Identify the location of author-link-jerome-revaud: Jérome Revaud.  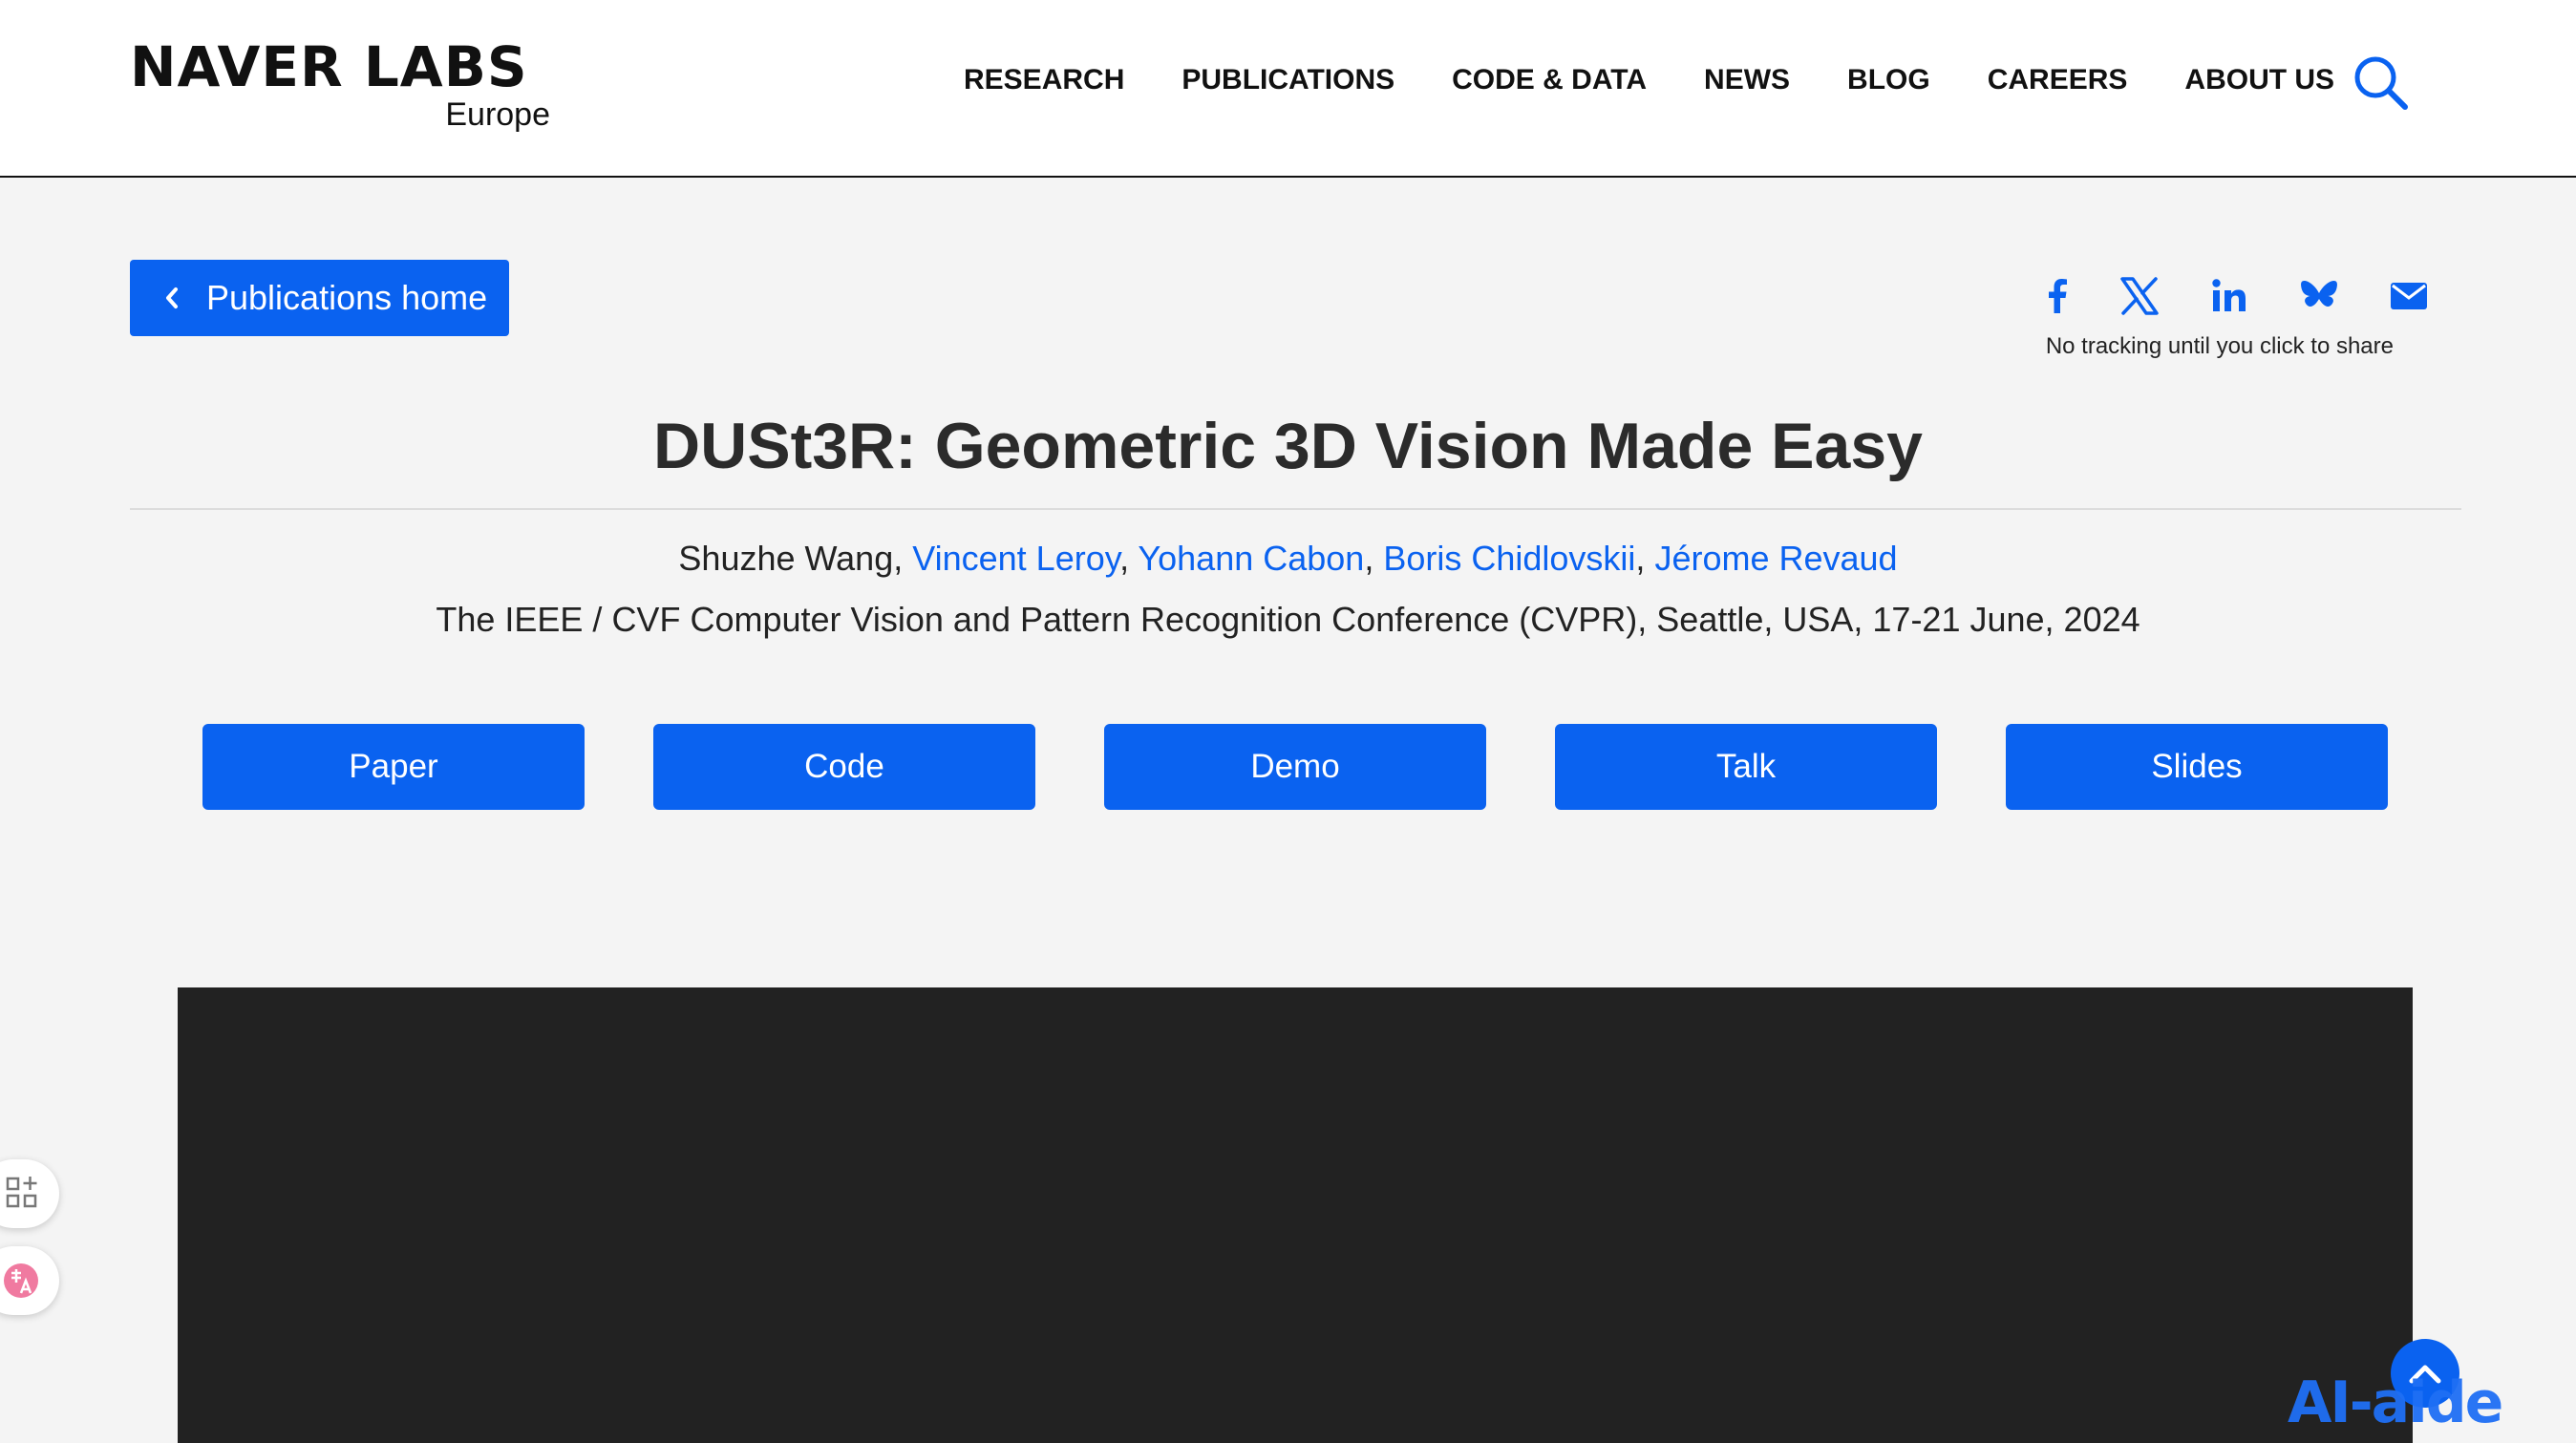
(1775, 558).